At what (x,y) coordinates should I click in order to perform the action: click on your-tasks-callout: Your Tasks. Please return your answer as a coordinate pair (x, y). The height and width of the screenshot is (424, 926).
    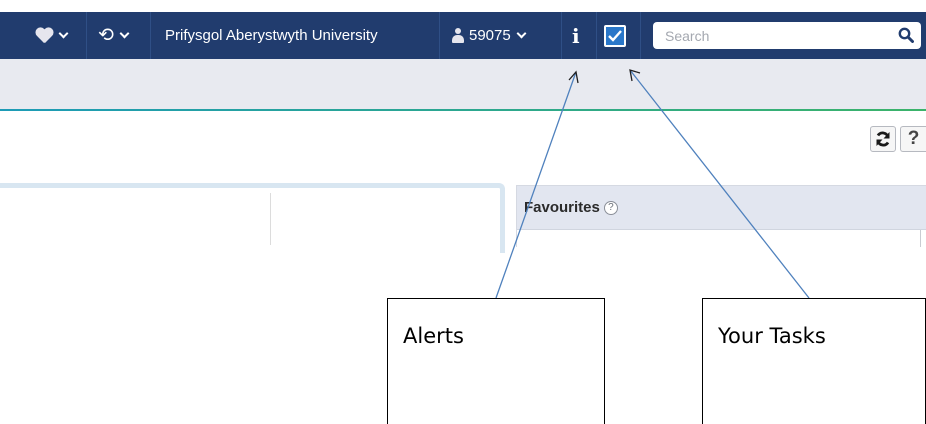
    Looking at the image, I should click on (814, 361).